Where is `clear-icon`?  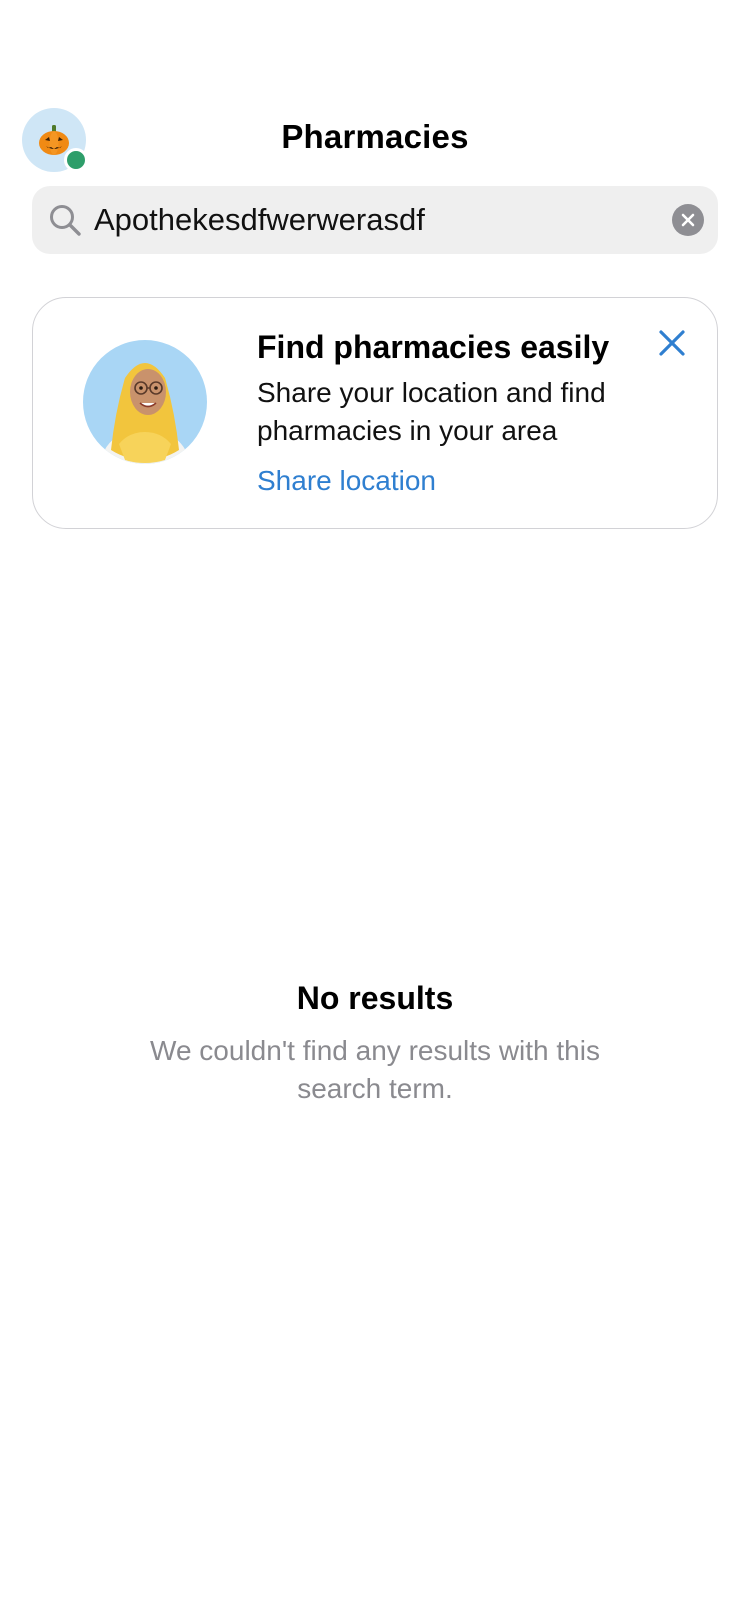
clear-icon is located at coordinates (688, 220).